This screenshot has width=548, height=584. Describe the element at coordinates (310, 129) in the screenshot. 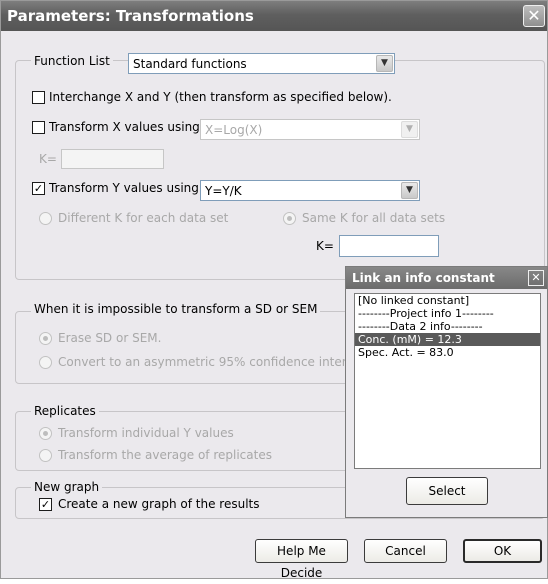

I see `transform-x-select: X=Log(X) ▼` at that location.